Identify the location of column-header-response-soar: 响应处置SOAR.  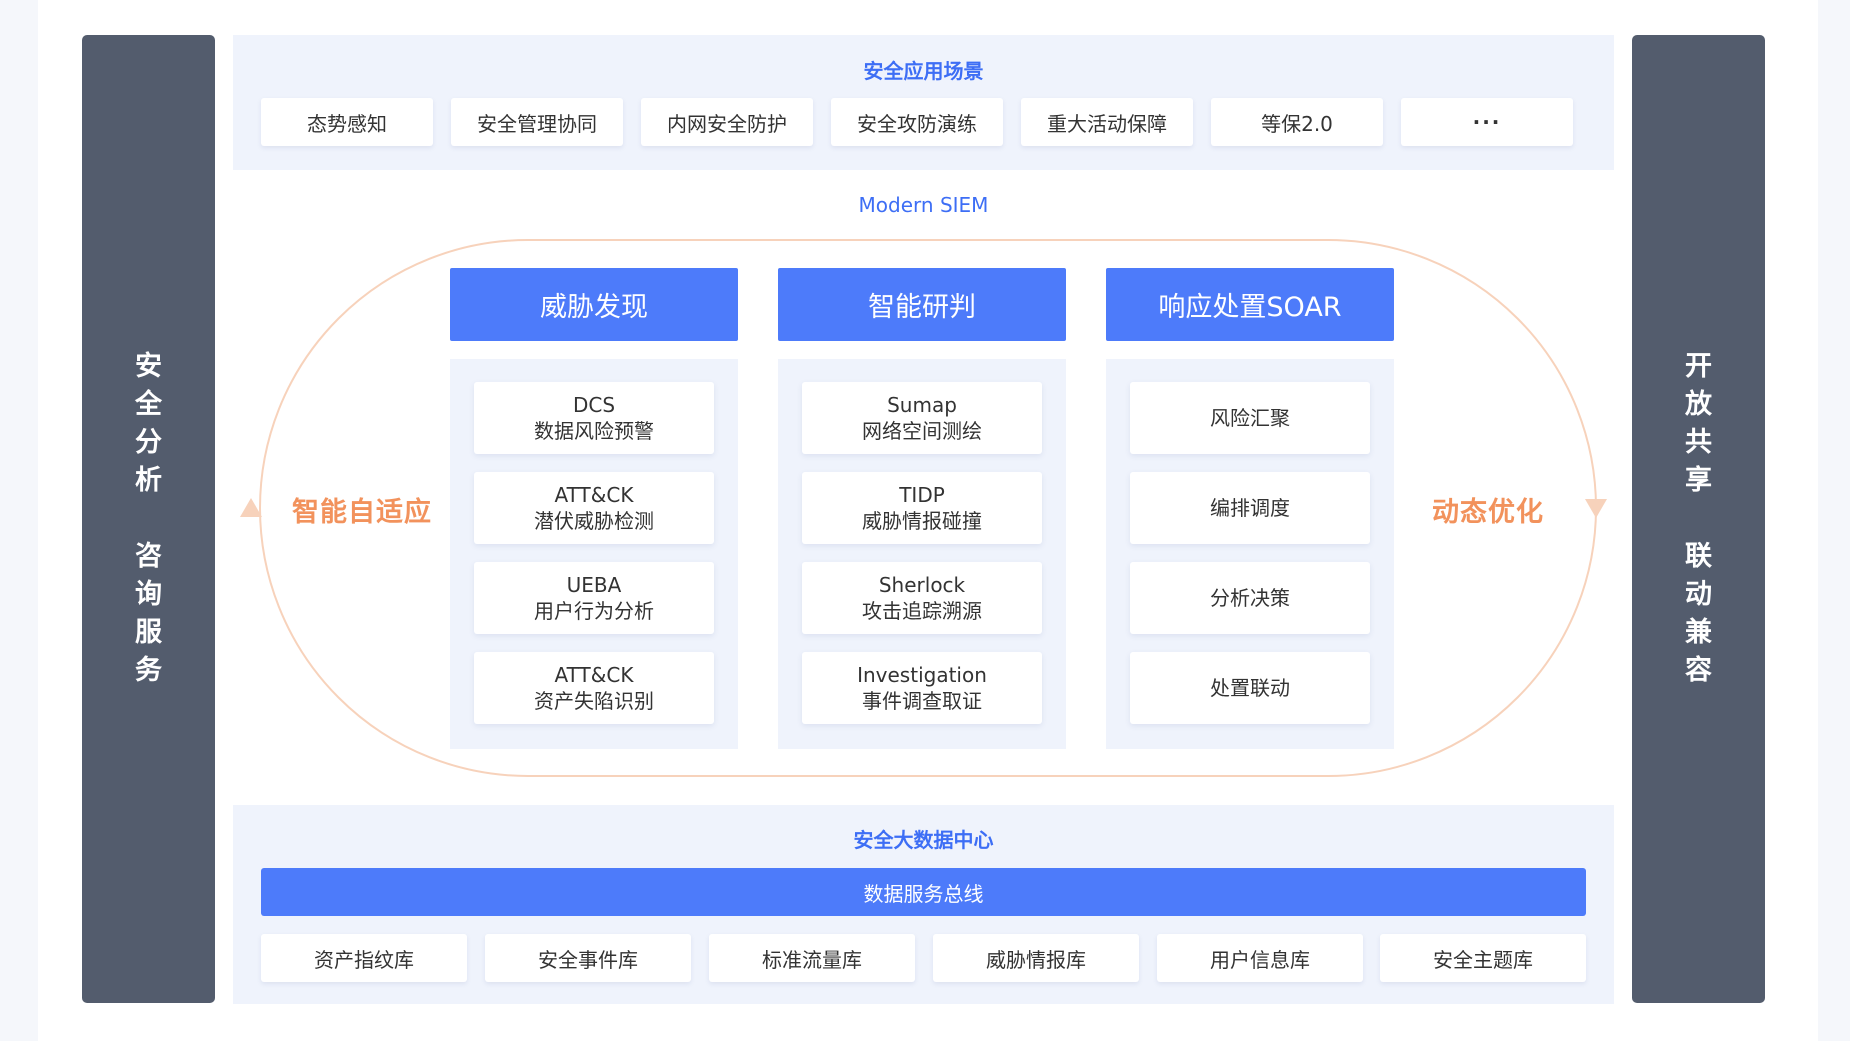
(1250, 304).